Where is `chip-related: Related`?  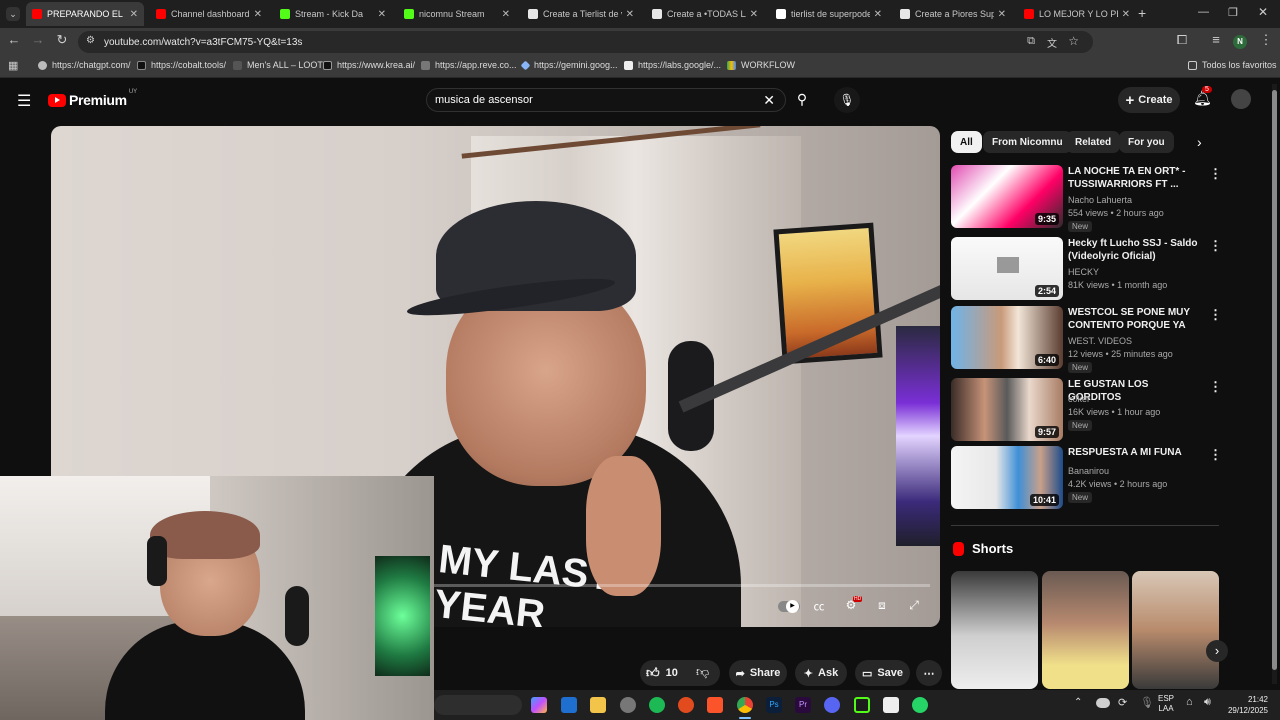
chip-related: Related is located at coordinates (1093, 142).